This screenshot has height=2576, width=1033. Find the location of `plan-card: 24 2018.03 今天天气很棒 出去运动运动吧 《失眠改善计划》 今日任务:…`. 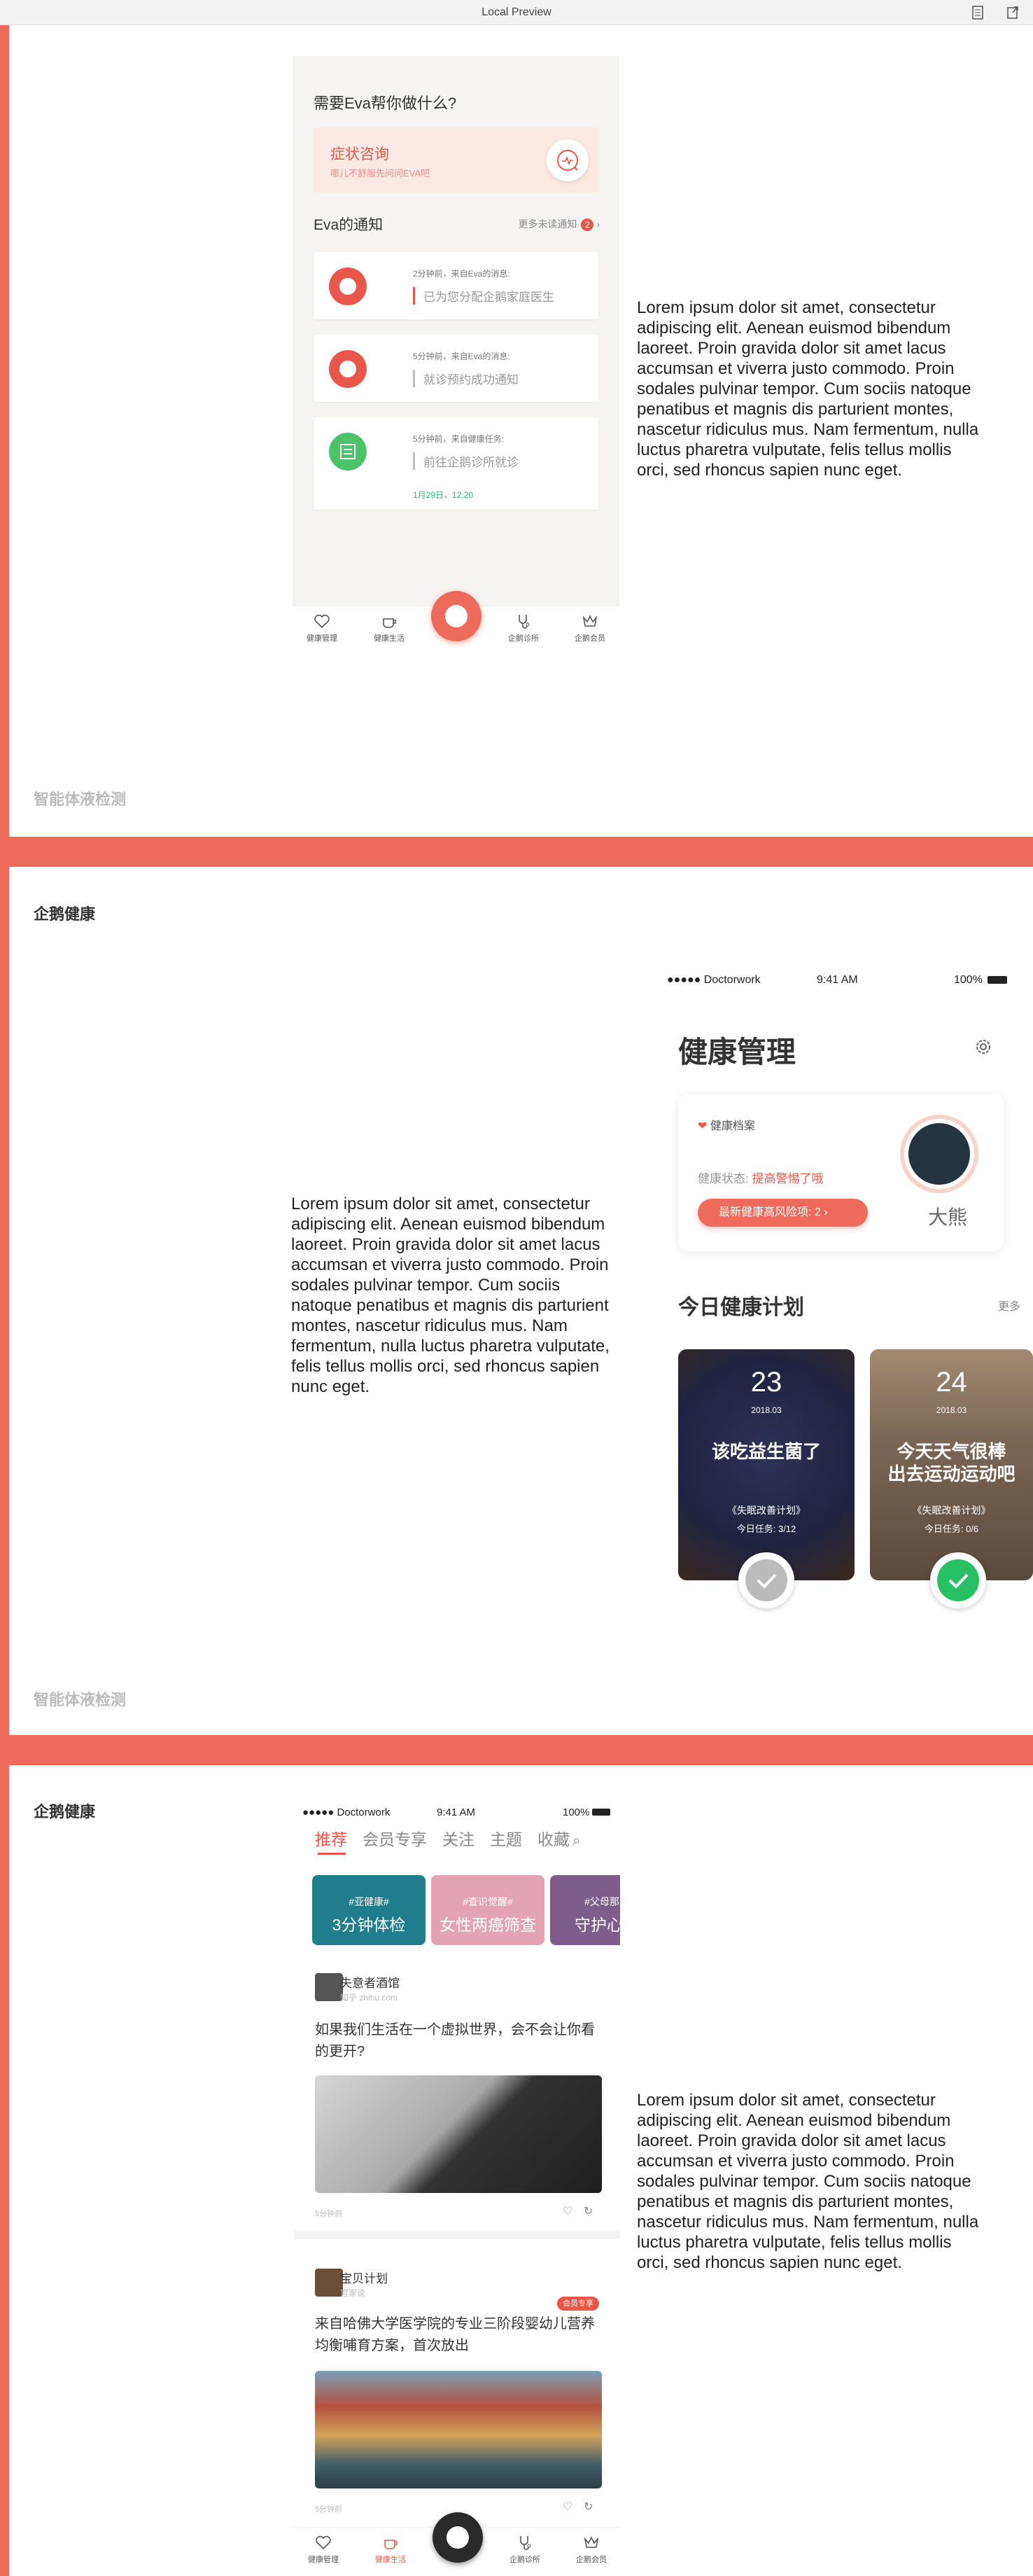

plan-card: 24 2018.03 今天天气很棒 出去运动运动吧 《失眠改善计划》 今日任务:… is located at coordinates (951, 1464).